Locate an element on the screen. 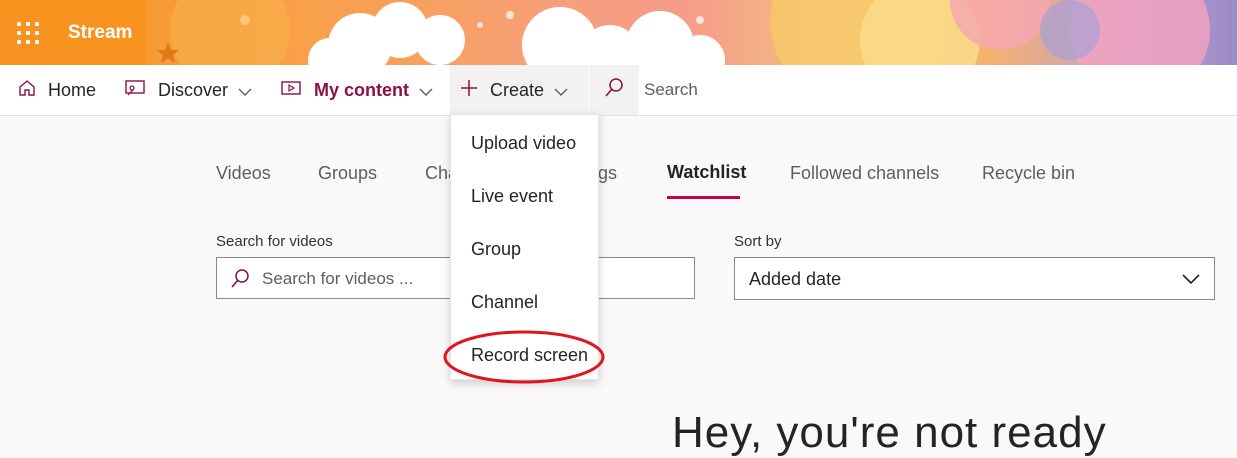 Image resolution: width=1237 pixels, height=458 pixels. banner-artwork is located at coordinates (683, 32).